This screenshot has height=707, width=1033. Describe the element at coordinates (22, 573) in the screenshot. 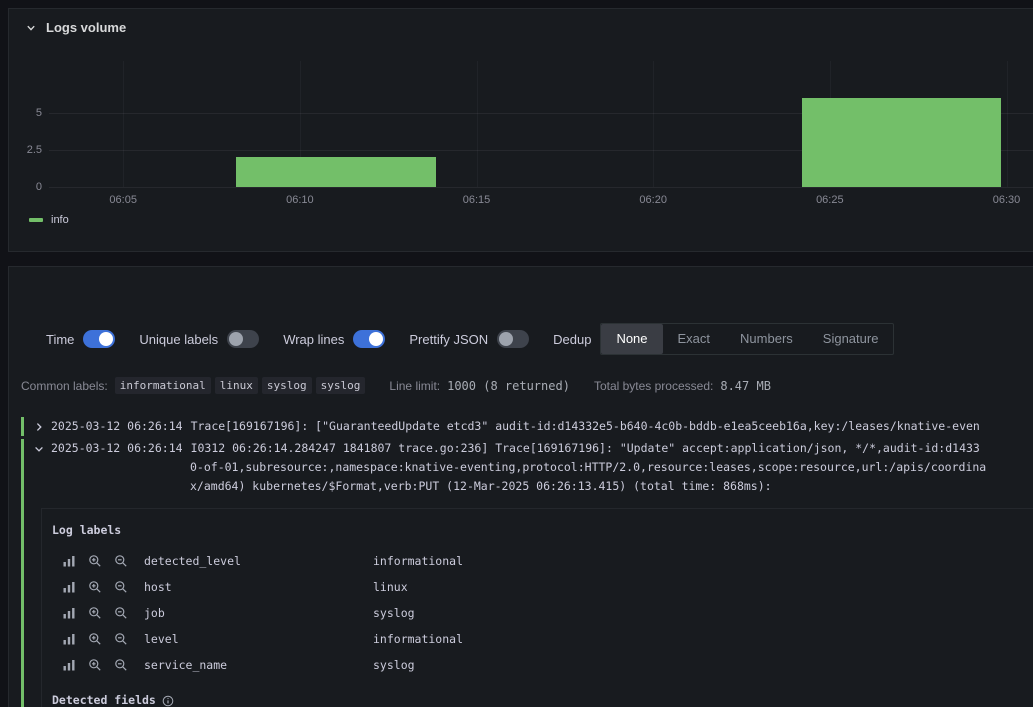

I see `log-level-indicator-info` at that location.